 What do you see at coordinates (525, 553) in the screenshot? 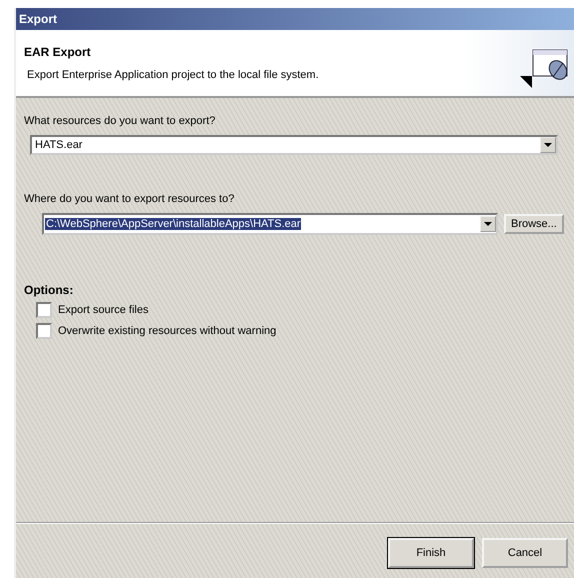
I see `cancel-button: Cancel` at bounding box center [525, 553].